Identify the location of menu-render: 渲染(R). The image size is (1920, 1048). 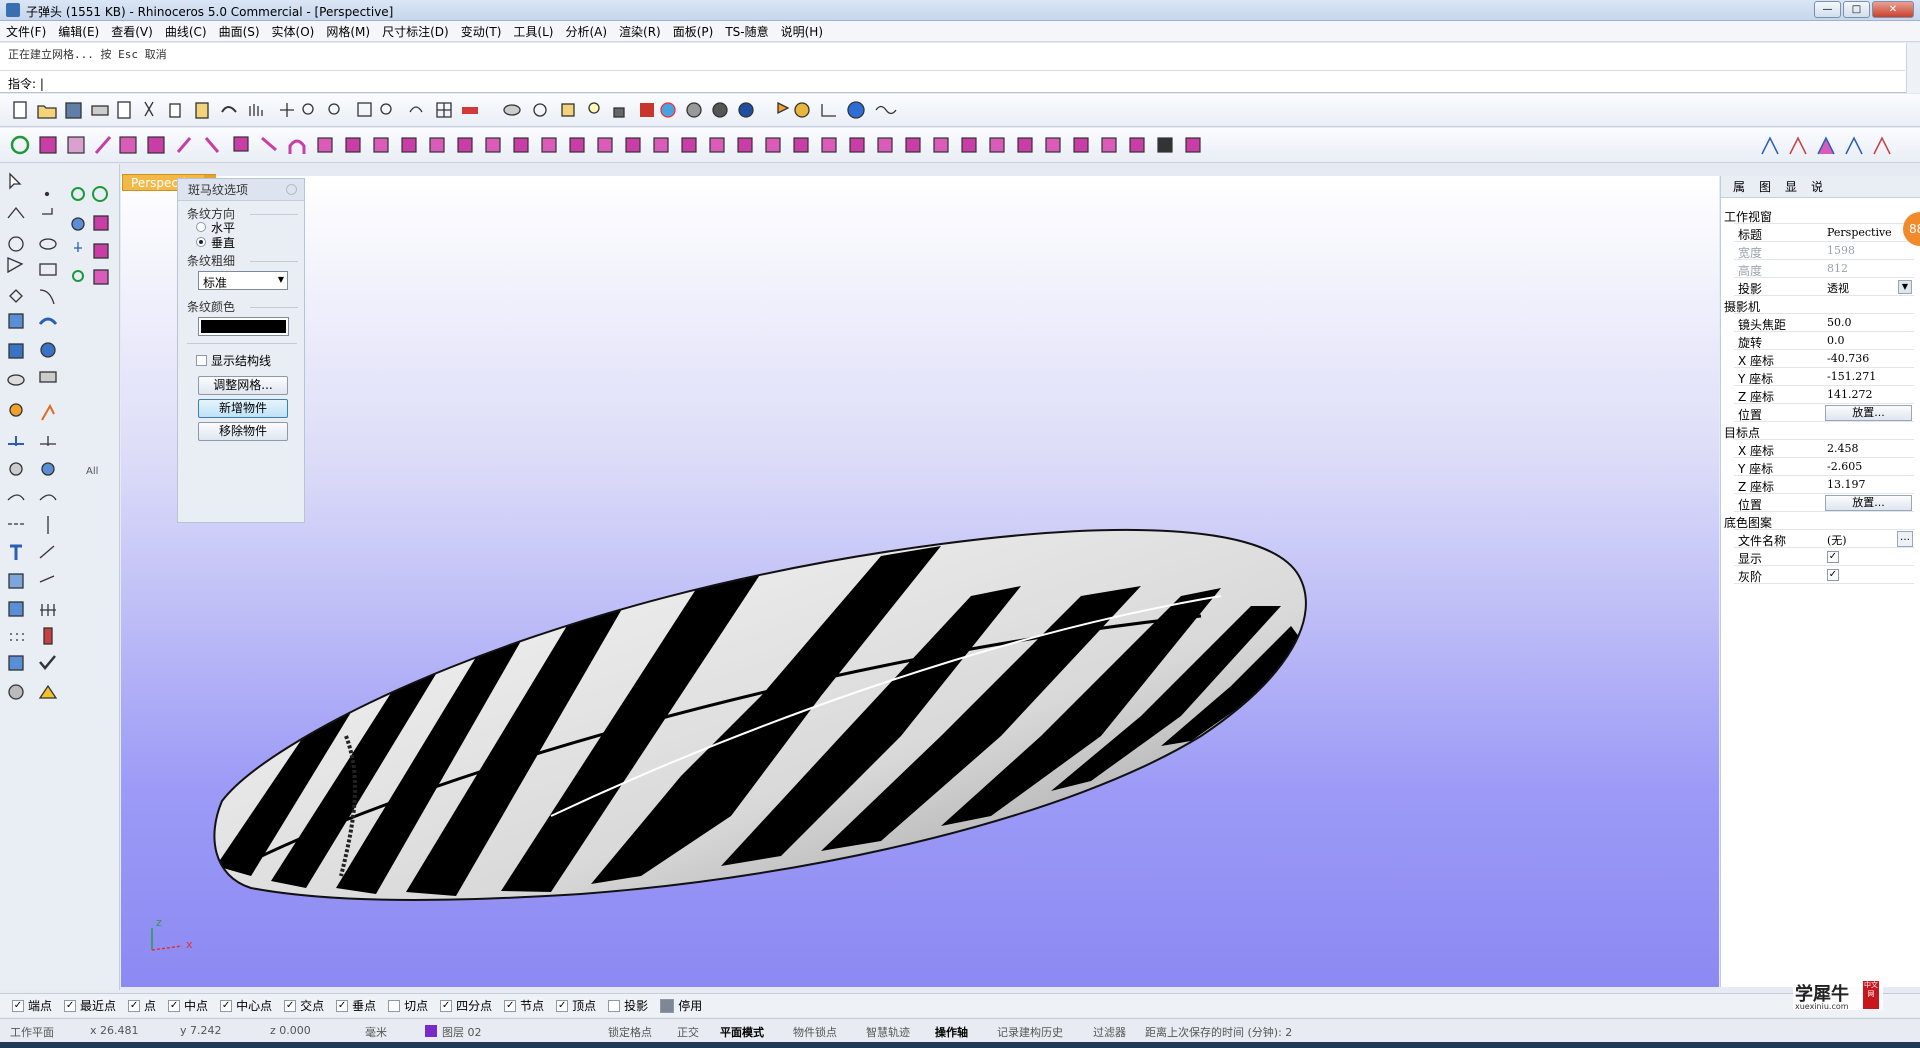
(640, 31).